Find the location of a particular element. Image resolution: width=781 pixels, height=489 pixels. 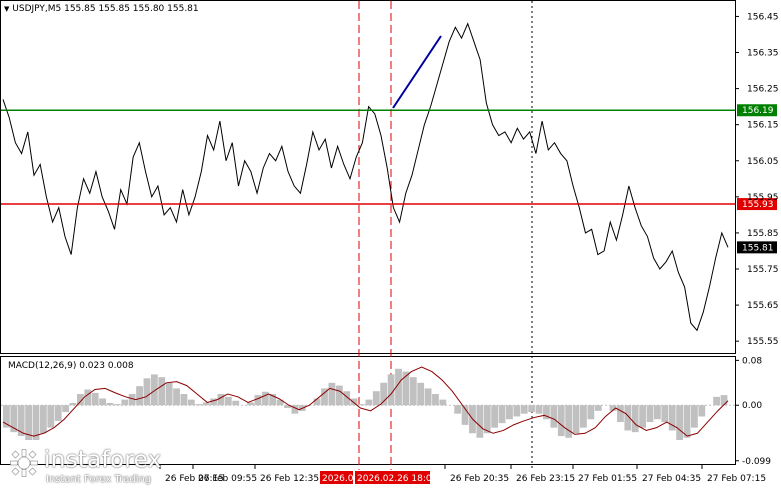

price-tick-label: 155.95 is located at coordinates (763, 198).